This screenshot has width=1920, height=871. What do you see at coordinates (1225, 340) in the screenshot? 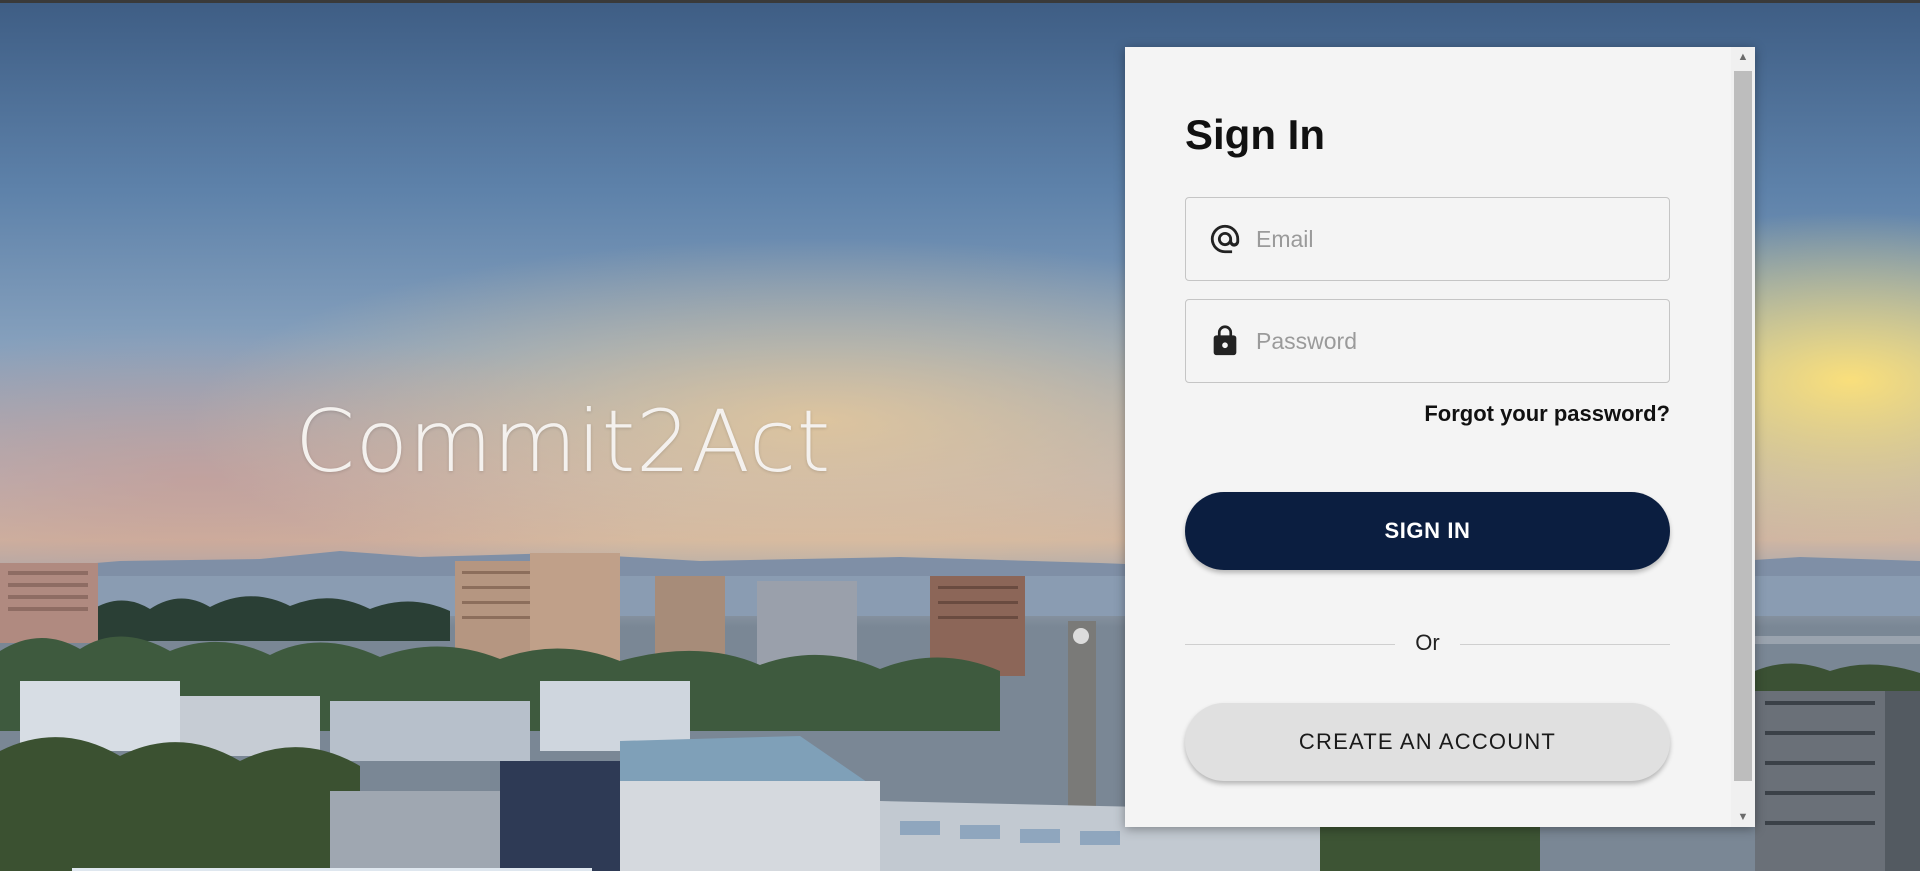
I see `lock-icon` at bounding box center [1225, 340].